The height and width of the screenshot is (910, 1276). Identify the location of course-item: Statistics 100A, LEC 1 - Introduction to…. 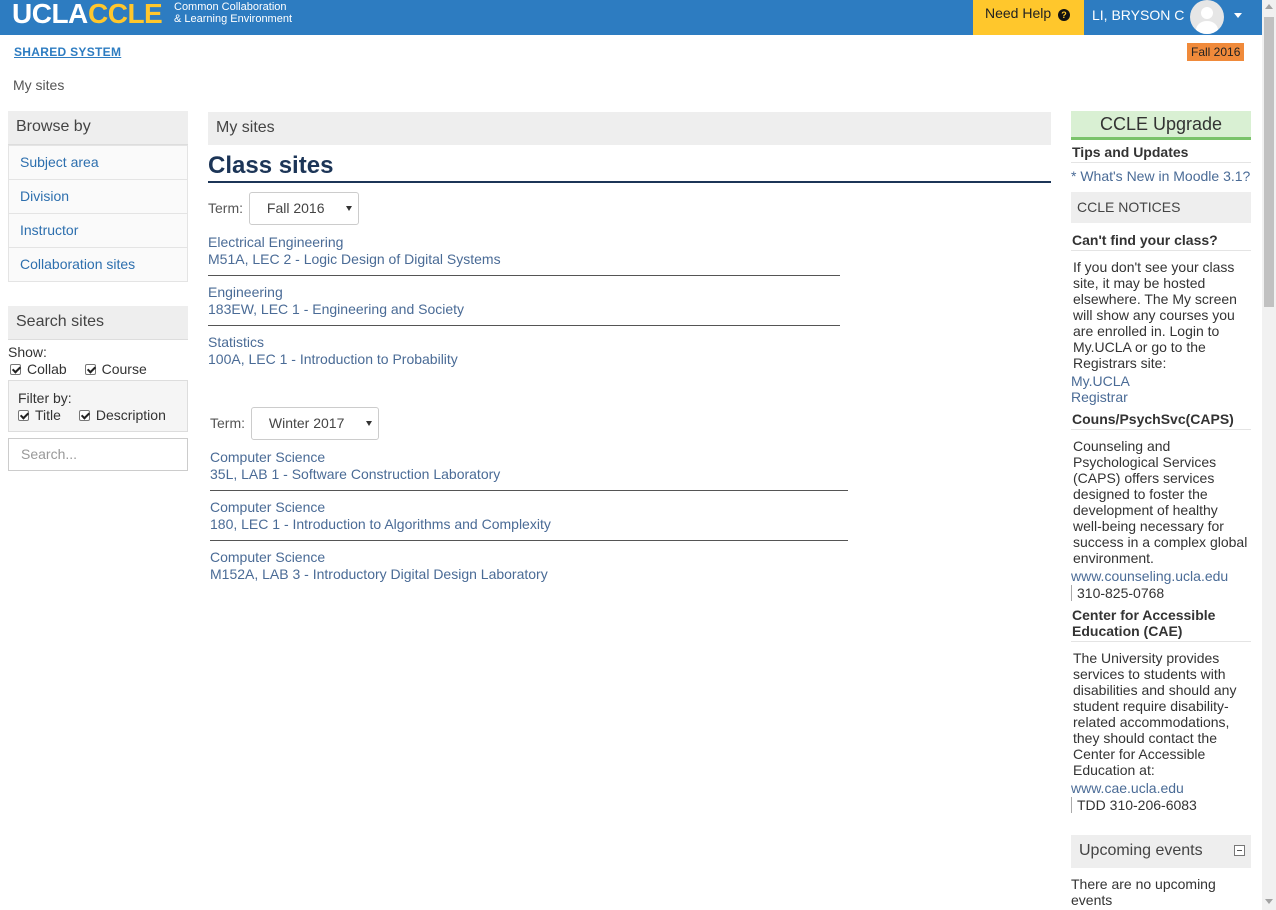
(524, 354).